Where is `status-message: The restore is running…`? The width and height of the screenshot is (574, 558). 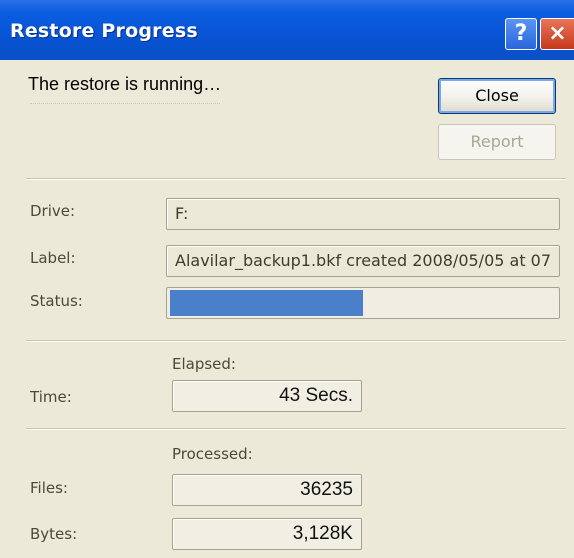 status-message: The restore is running… is located at coordinates (125, 84).